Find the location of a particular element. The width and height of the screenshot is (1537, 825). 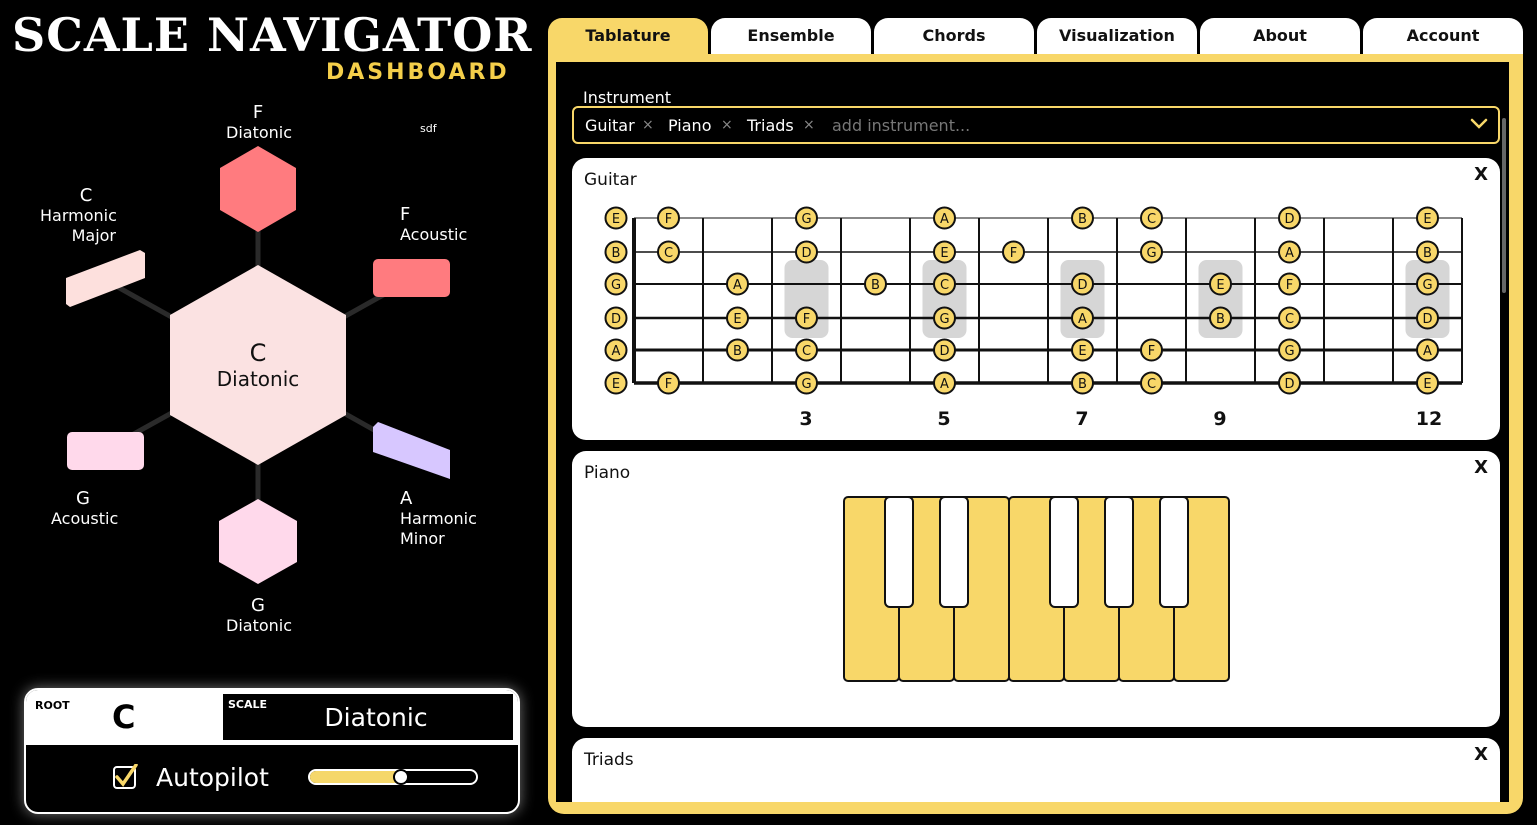

scale-node-bottom-right is located at coordinates (411, 450).